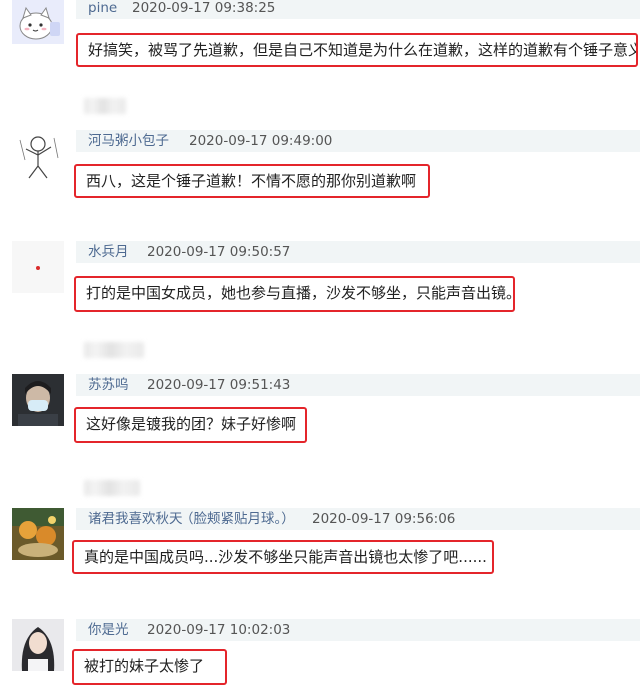  I want to click on username-link: 水兵月, so click(108, 252).